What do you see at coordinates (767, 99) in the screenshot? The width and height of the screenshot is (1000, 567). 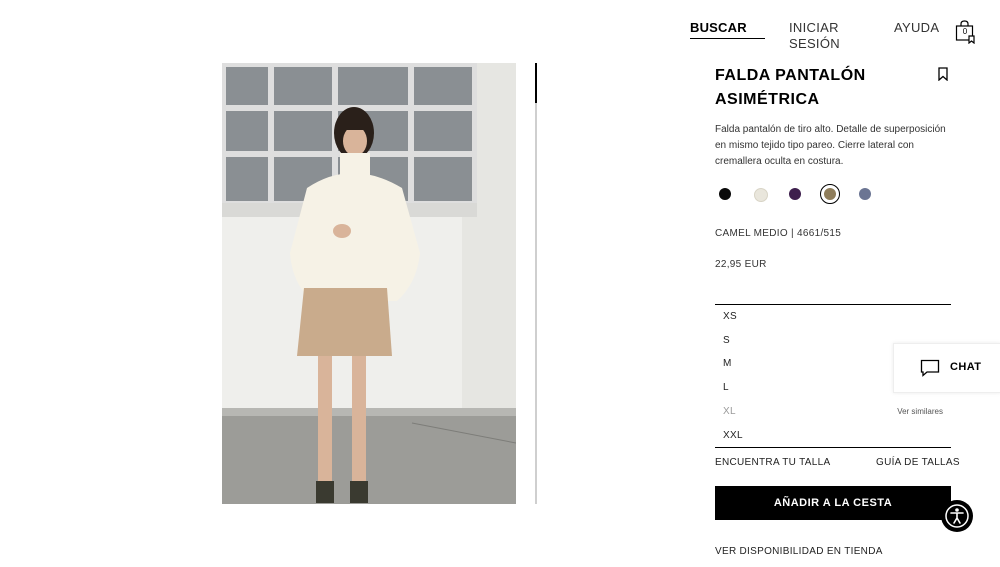 I see `product-title-line-2: ASIMÉTRICA` at bounding box center [767, 99].